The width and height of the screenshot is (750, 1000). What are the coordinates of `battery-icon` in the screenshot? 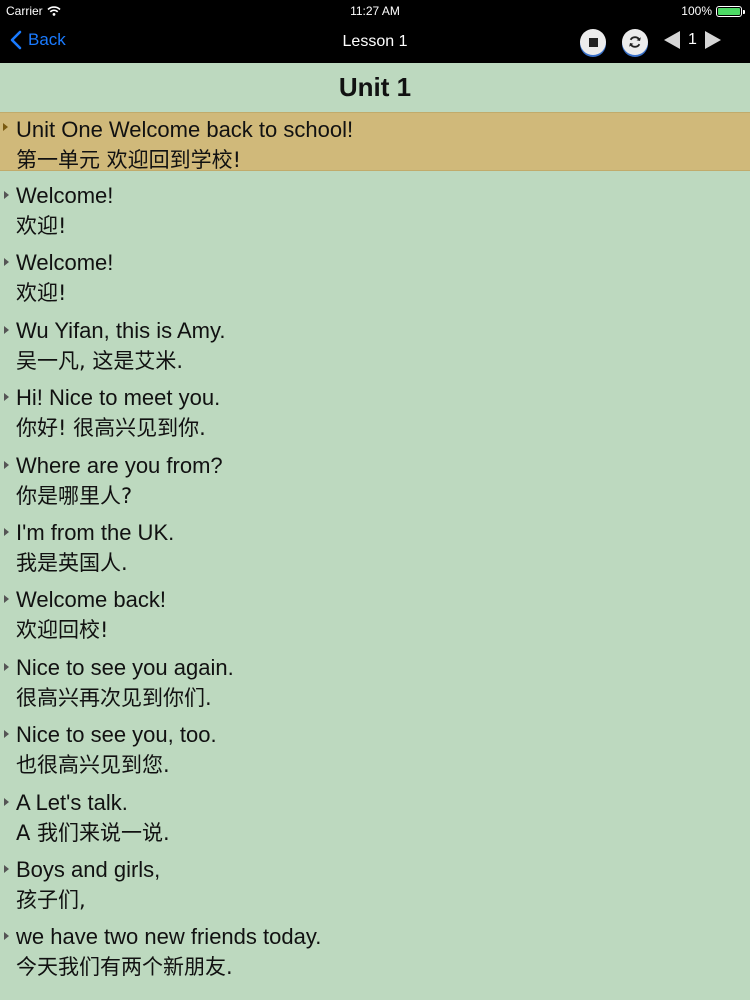 It's located at (730, 11).